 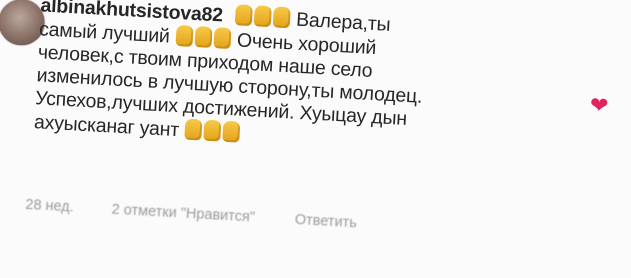 I want to click on comment-time: 28 нед., so click(x=49, y=206).